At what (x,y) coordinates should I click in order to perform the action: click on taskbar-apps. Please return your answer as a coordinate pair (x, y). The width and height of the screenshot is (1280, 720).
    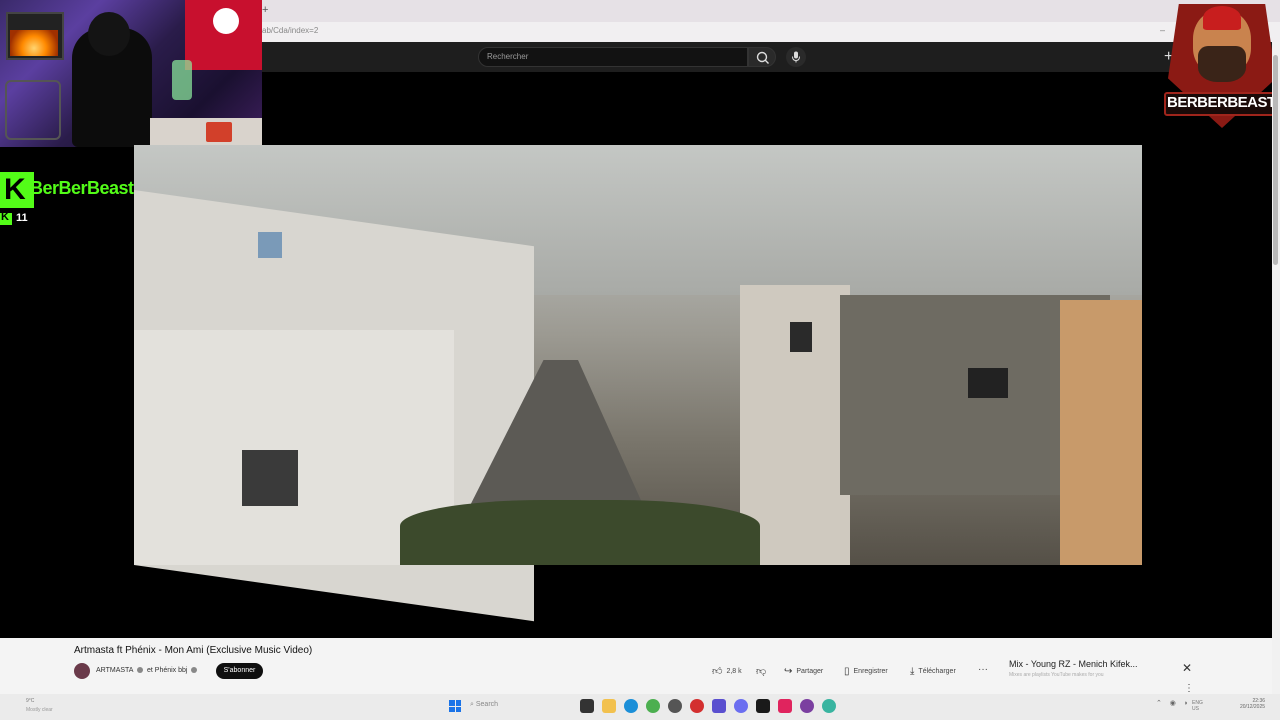
    Looking at the image, I should click on (708, 706).